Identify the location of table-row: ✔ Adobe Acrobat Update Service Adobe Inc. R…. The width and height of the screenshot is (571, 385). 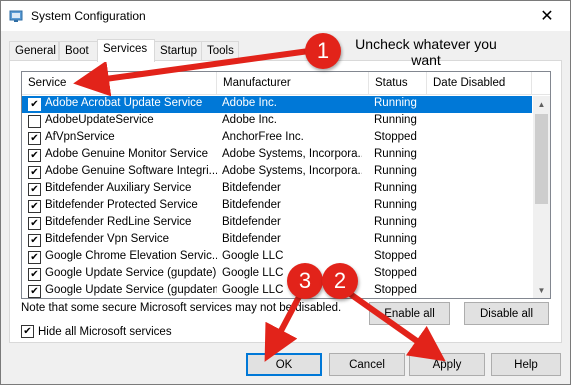
(277, 104).